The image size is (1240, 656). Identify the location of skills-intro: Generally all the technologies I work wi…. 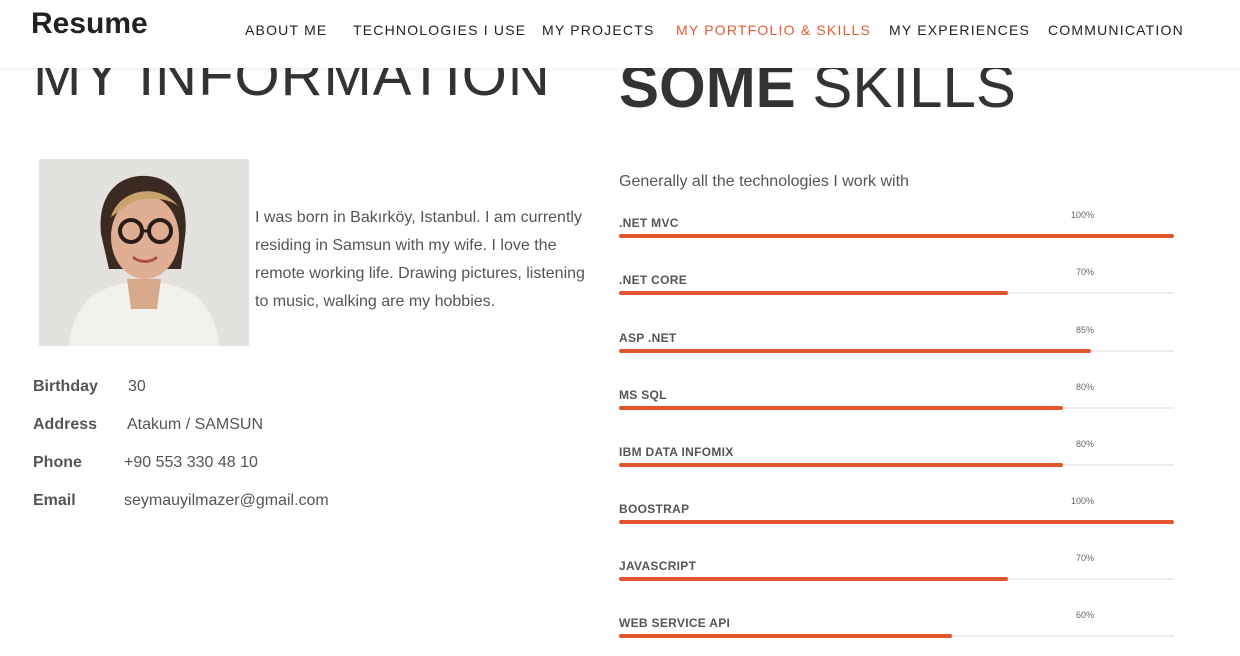
(764, 181).